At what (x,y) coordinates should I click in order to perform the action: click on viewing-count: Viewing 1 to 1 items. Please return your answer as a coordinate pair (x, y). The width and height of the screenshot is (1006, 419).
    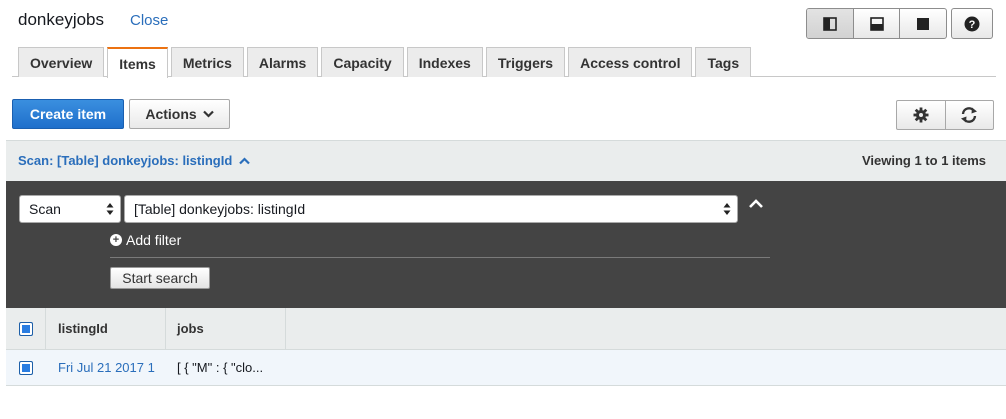
    Looking at the image, I should click on (923, 160).